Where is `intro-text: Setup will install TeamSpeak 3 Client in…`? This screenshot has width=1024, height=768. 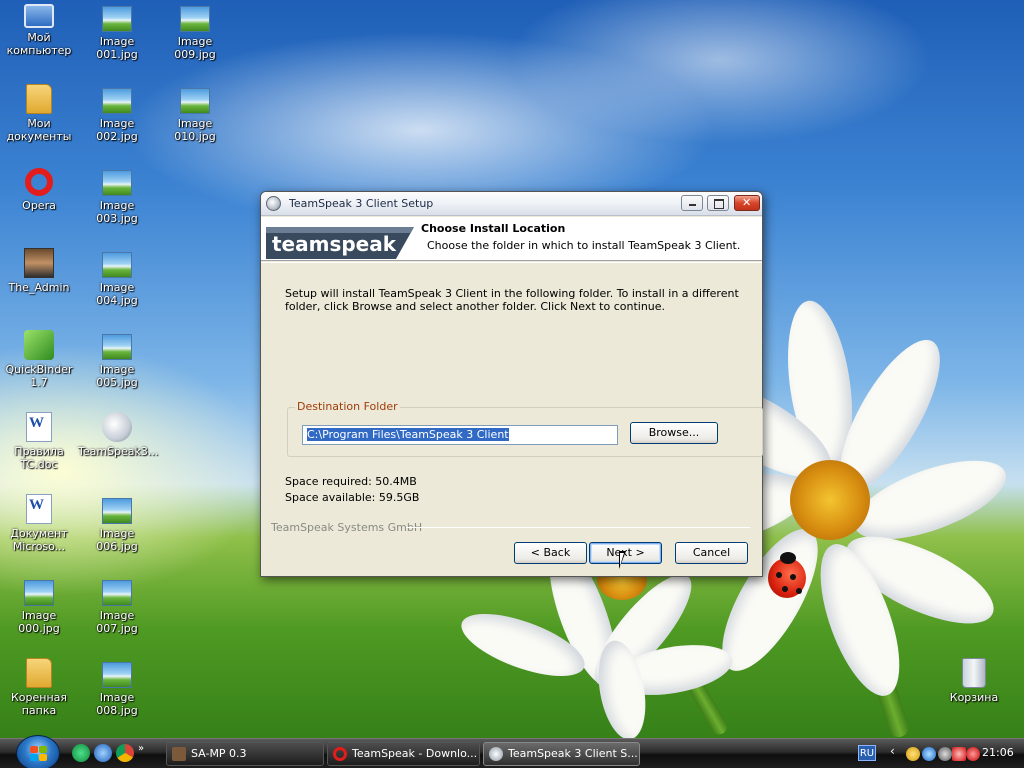
intro-text: Setup will install TeamSpeak 3 Client in… is located at coordinates (512, 300).